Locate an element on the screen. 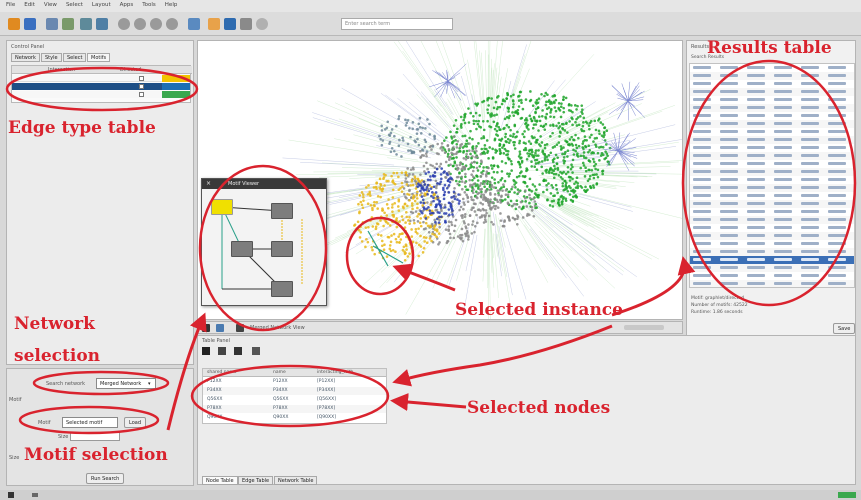 This screenshot has height=500, width=861. import-table-icon is located at coordinates (68, 24).